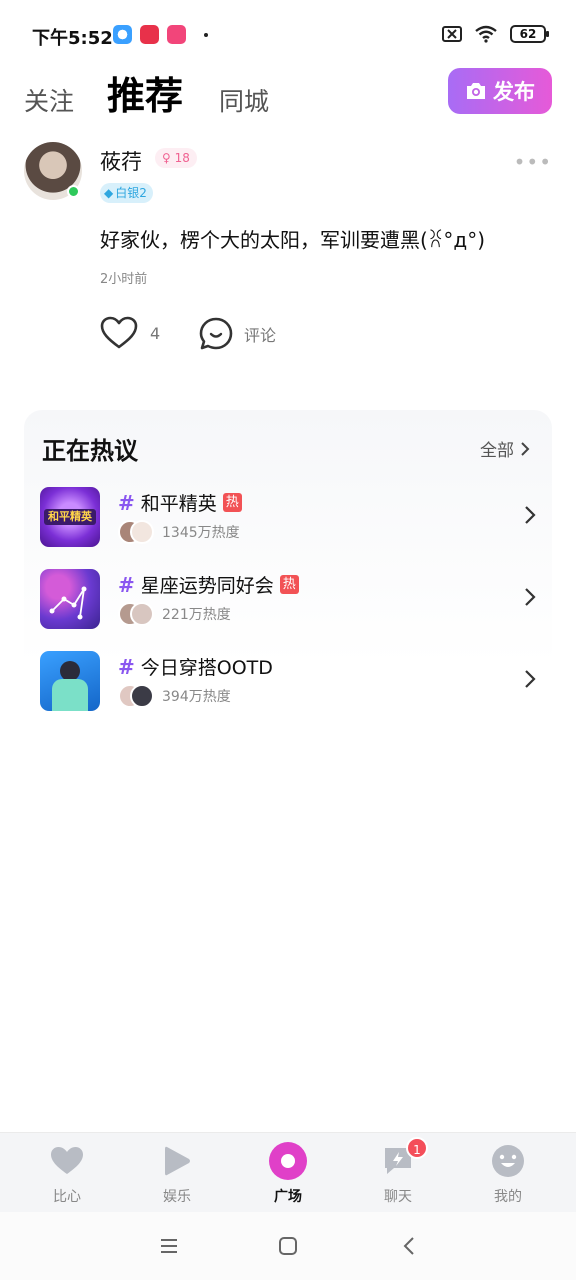 The height and width of the screenshot is (1280, 576). What do you see at coordinates (486, 34) in the screenshot?
I see `wifi-icon` at bounding box center [486, 34].